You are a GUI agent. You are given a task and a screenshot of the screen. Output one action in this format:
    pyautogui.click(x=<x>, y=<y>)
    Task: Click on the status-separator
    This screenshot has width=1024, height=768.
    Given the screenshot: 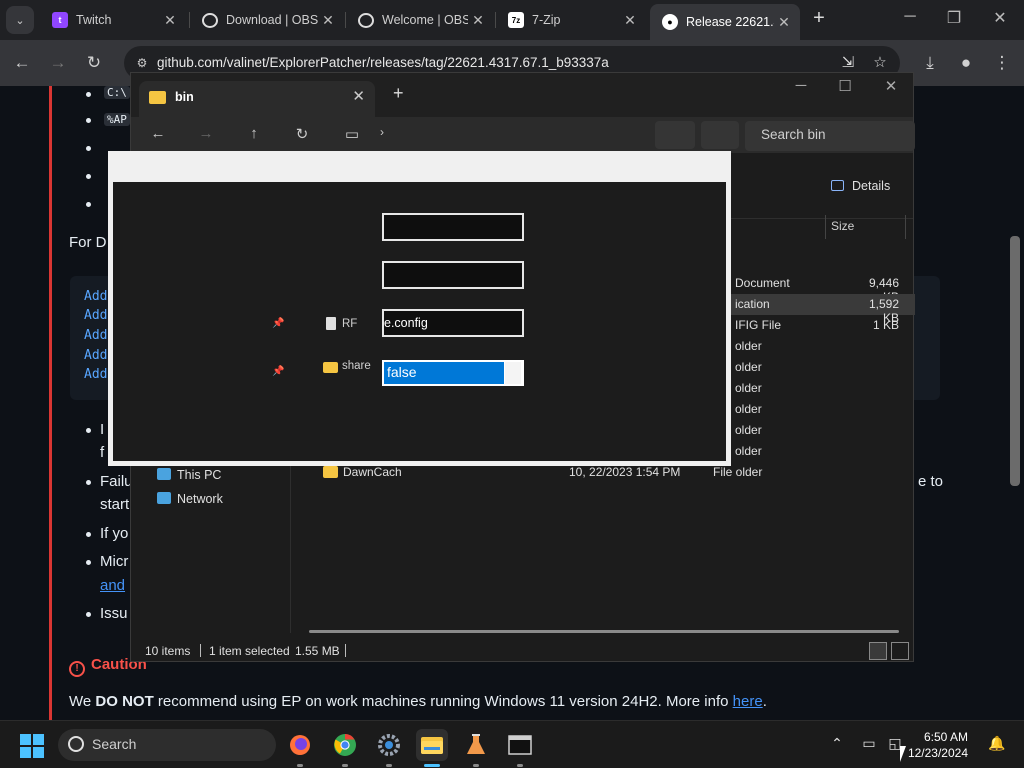 What is the action you would take?
    pyautogui.click(x=200, y=650)
    